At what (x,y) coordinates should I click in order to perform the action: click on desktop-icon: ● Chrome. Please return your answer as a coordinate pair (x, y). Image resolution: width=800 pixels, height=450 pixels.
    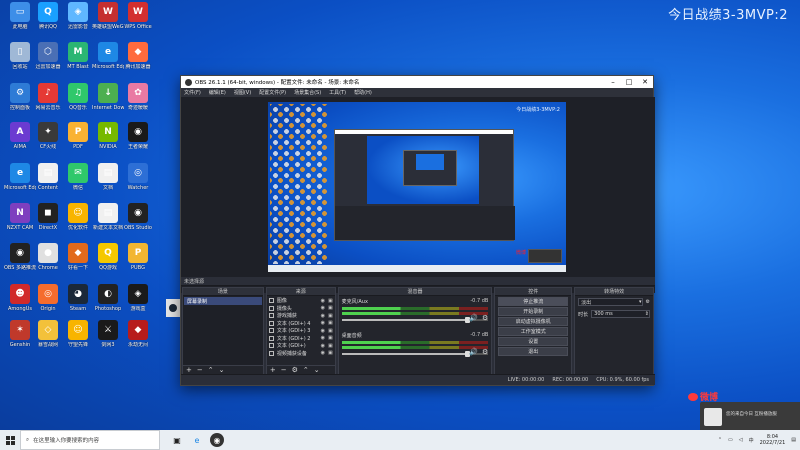
    Looking at the image, I should click on (48, 261).